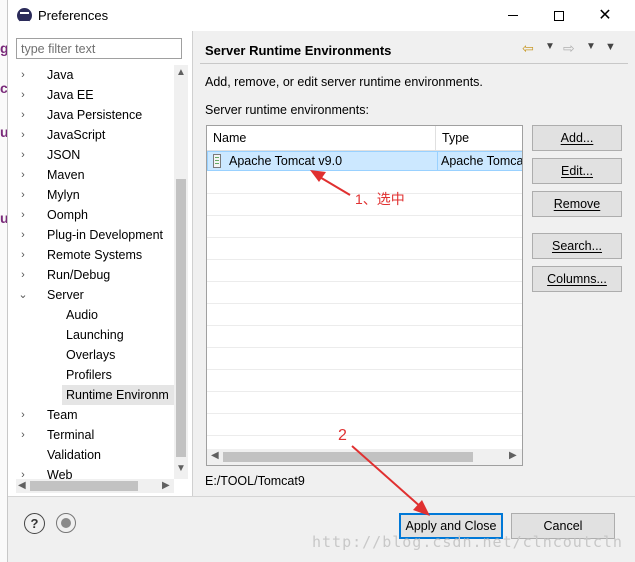  I want to click on tree-item: › Run/Debug, so click(95, 275).